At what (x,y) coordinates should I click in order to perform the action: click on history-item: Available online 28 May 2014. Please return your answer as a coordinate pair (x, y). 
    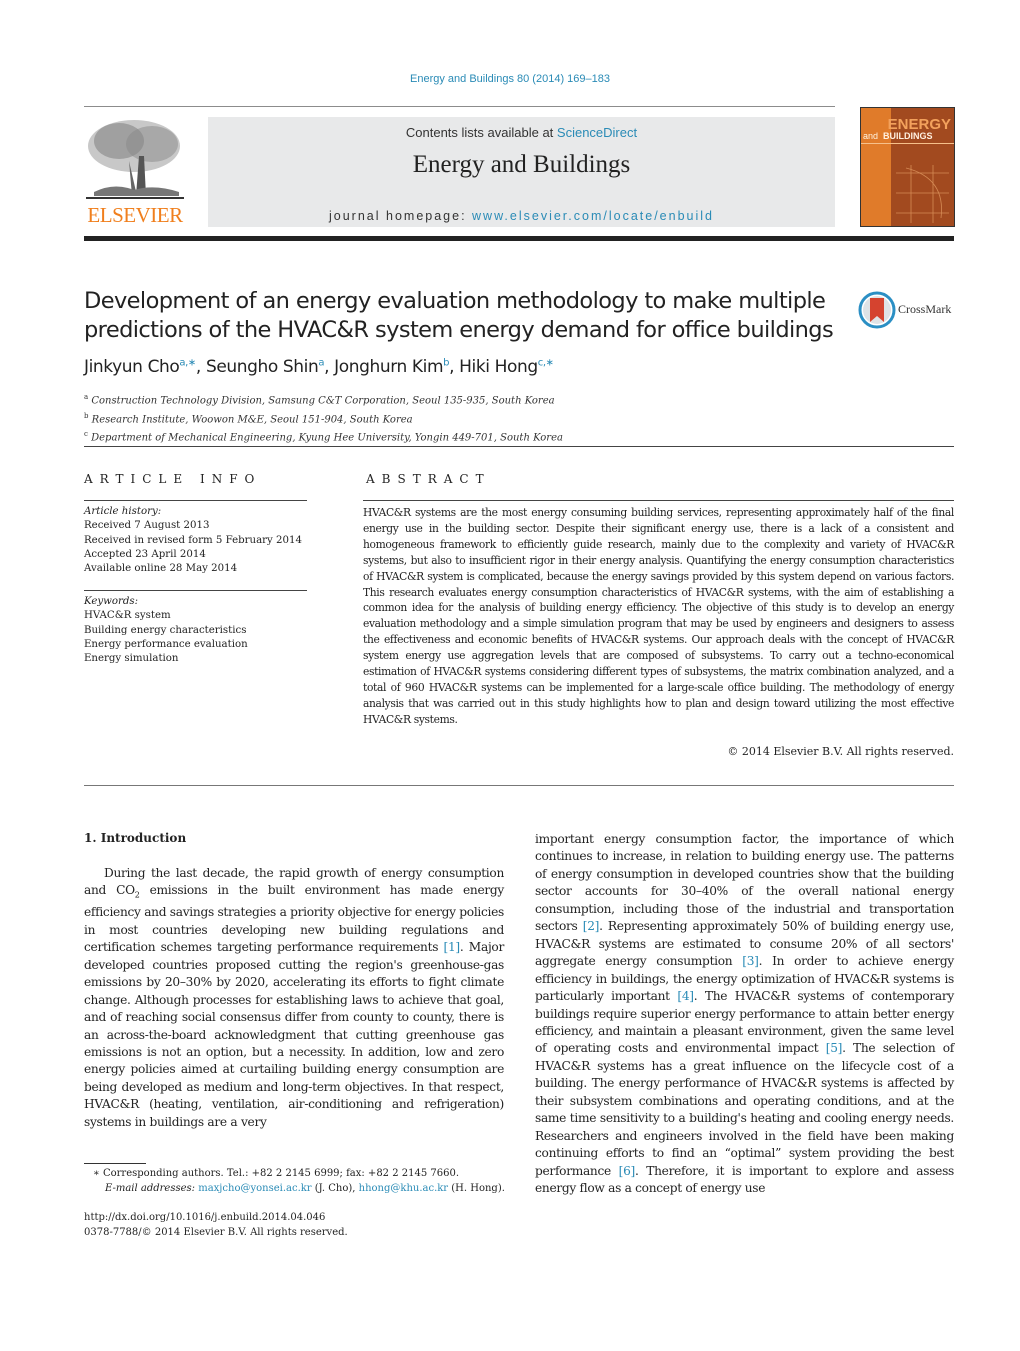
    Looking at the image, I should click on (161, 569).